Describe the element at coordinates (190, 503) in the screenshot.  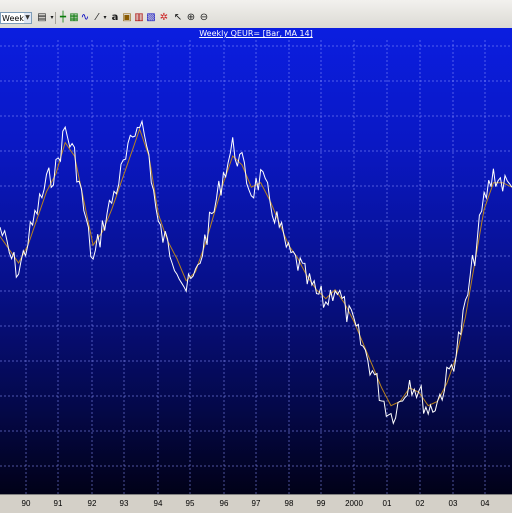
I see `x-tick-label: 95` at that location.